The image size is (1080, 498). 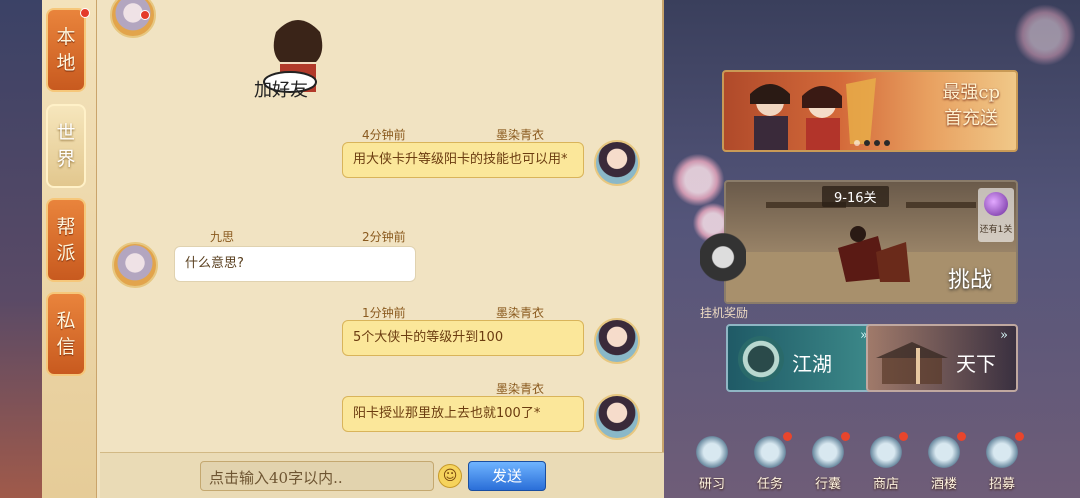 I want to click on afk-reward-label: 挂机奖励, so click(x=724, y=312).